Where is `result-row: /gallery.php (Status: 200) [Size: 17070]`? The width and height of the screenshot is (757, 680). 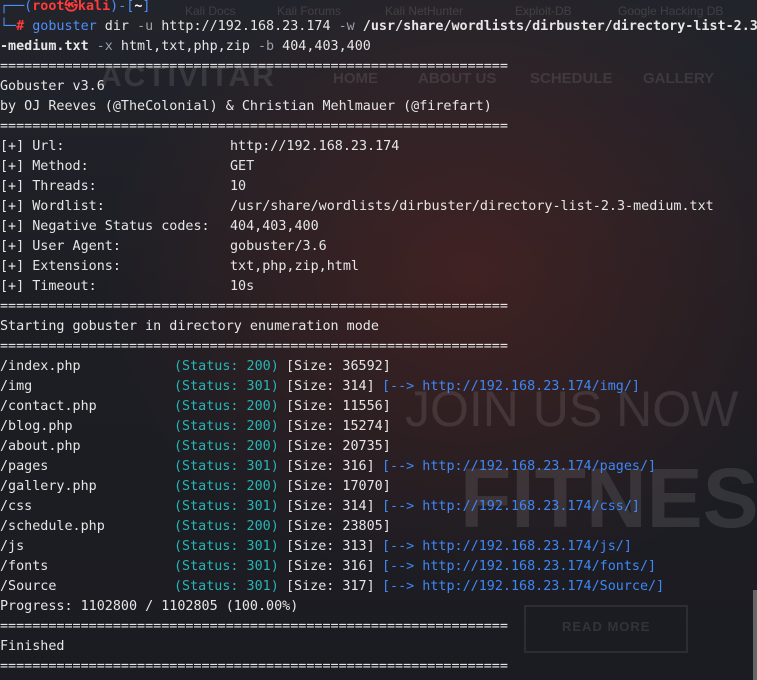
result-row: /gallery.php (Status: 200) [Size: 17070] is located at coordinates (378, 487).